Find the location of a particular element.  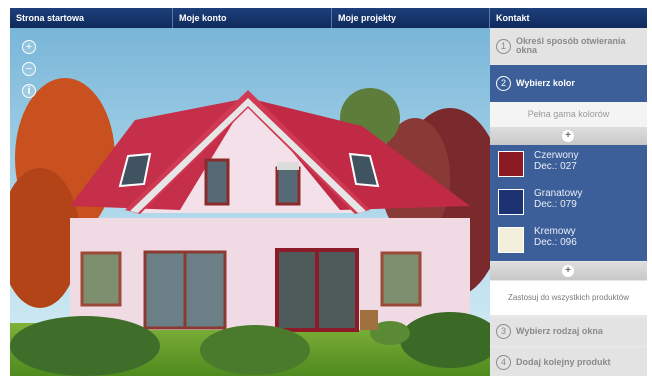

scroll-down-icon: + is located at coordinates (568, 271).